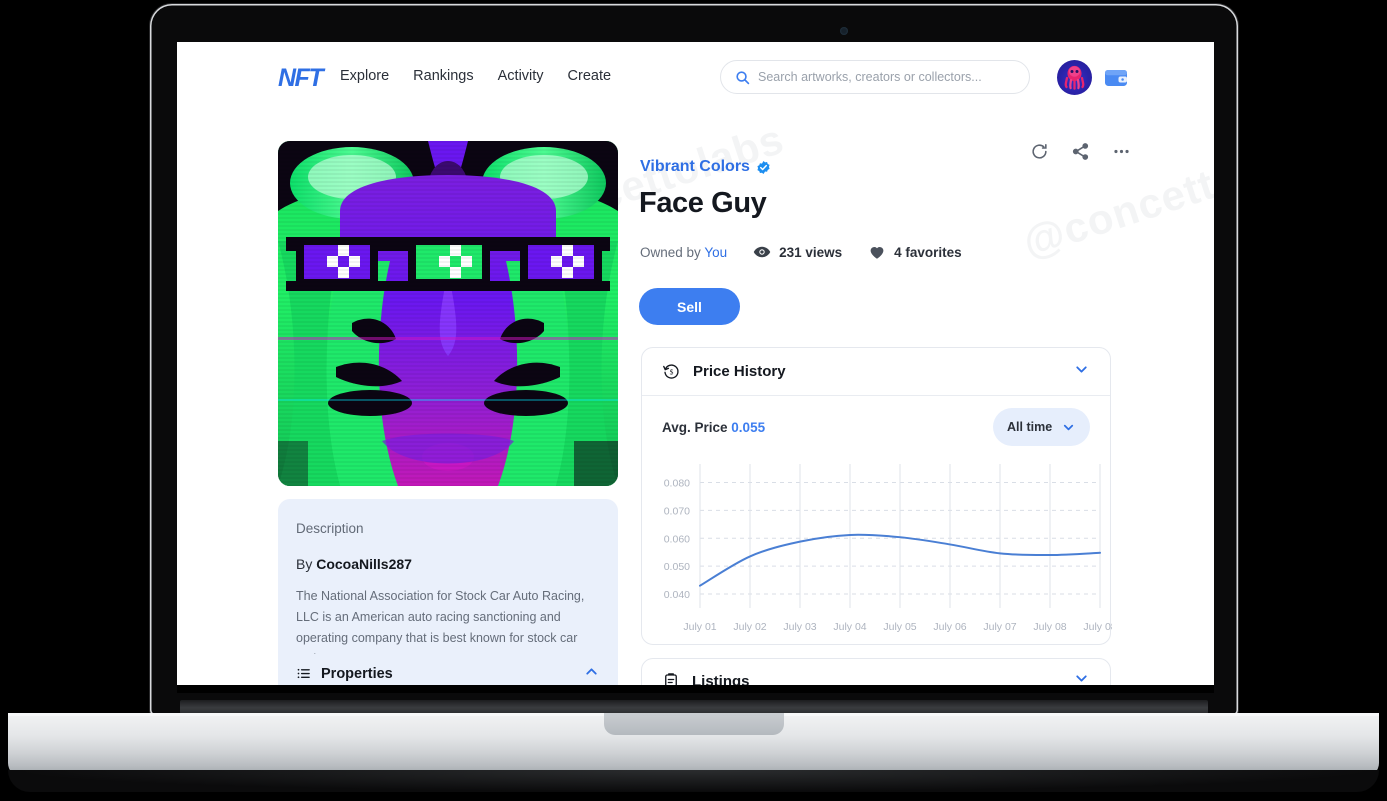 This screenshot has height=801, width=1387. I want to click on svg-text: July 01, so click(699, 627).